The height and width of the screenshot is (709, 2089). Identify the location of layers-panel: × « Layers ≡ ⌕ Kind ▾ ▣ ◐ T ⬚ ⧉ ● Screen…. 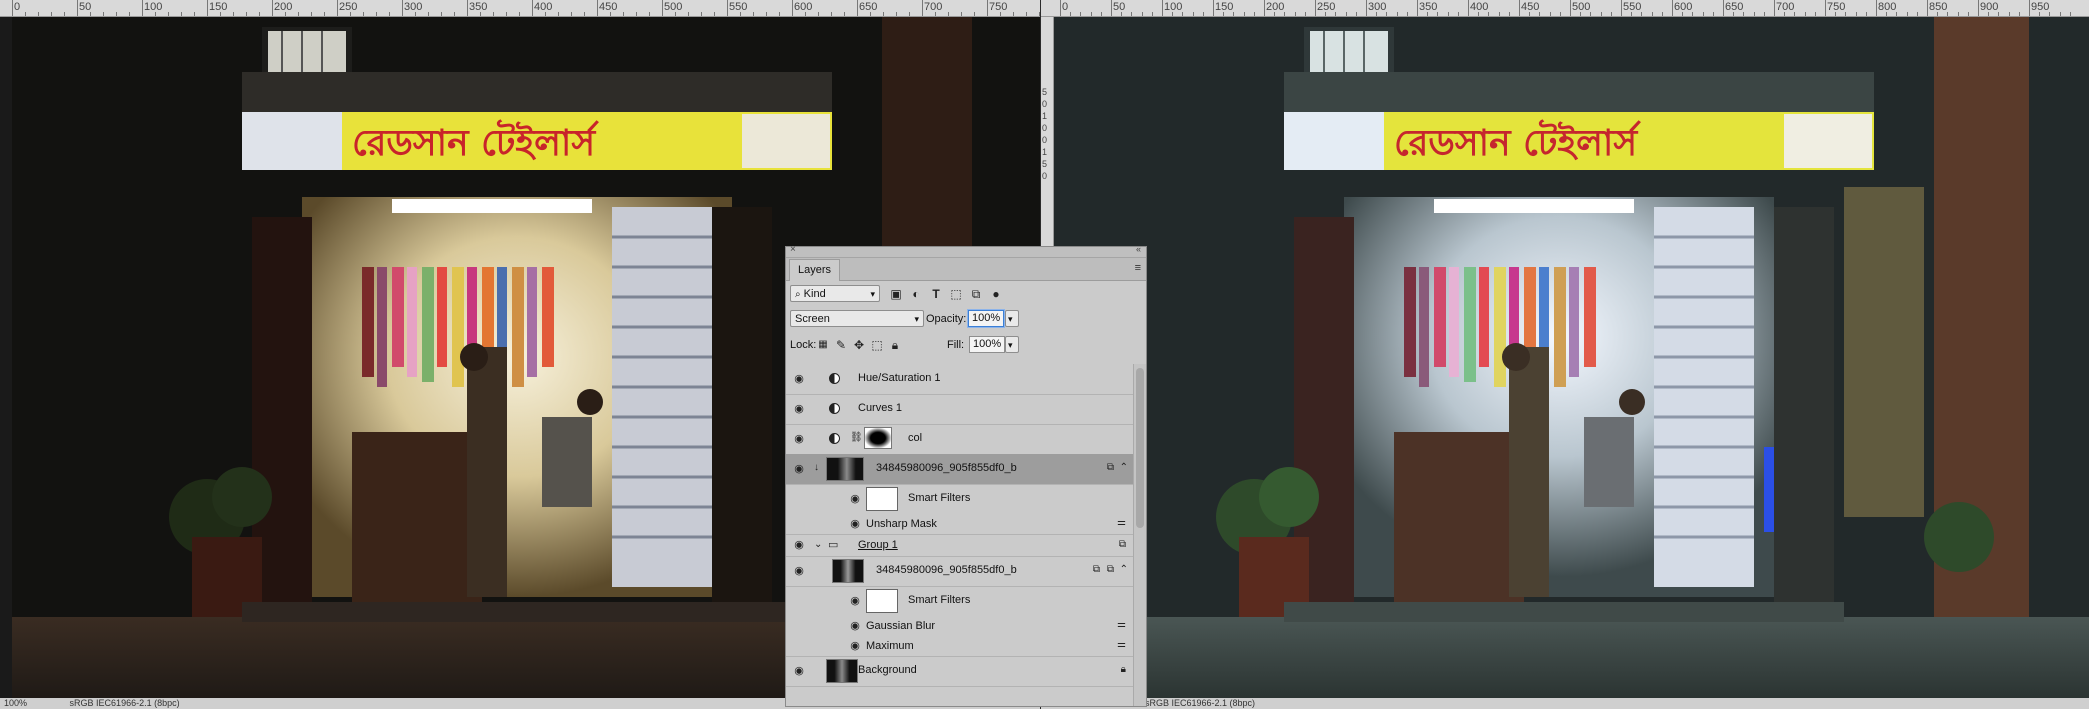
(966, 475).